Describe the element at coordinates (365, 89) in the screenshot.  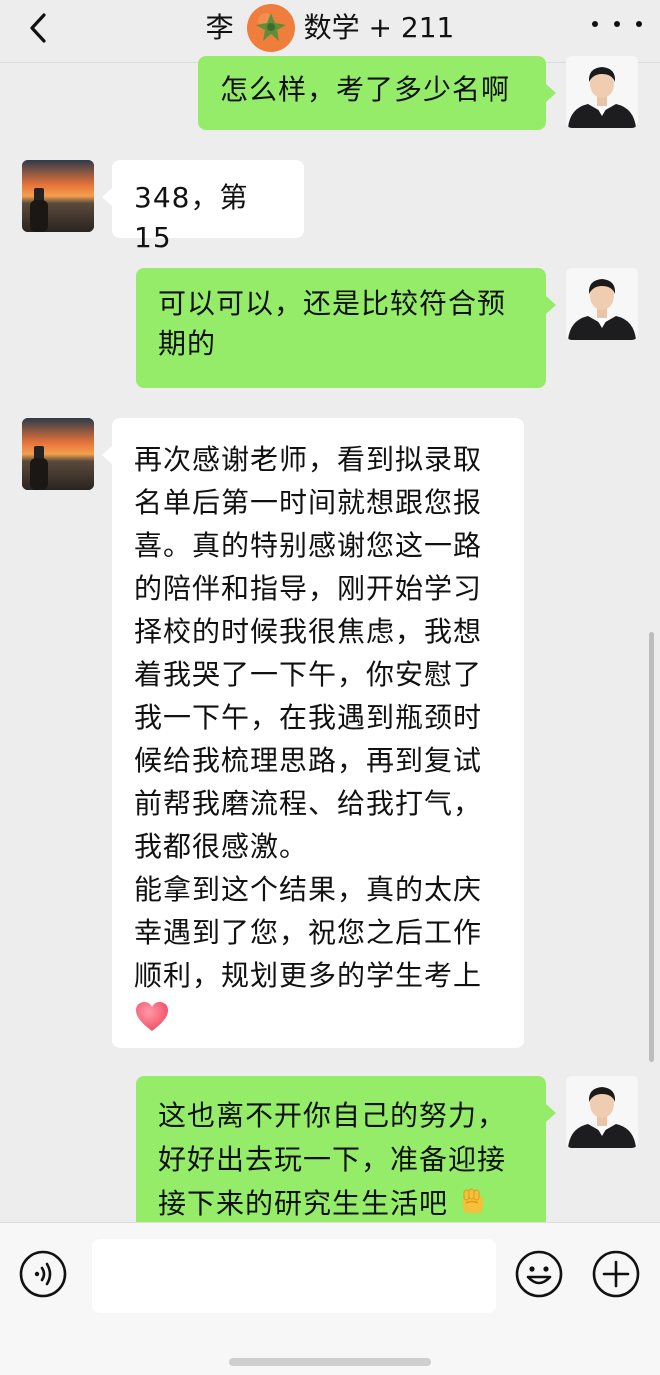
I see `message-text: 怎么样，考了多少名啊` at that location.